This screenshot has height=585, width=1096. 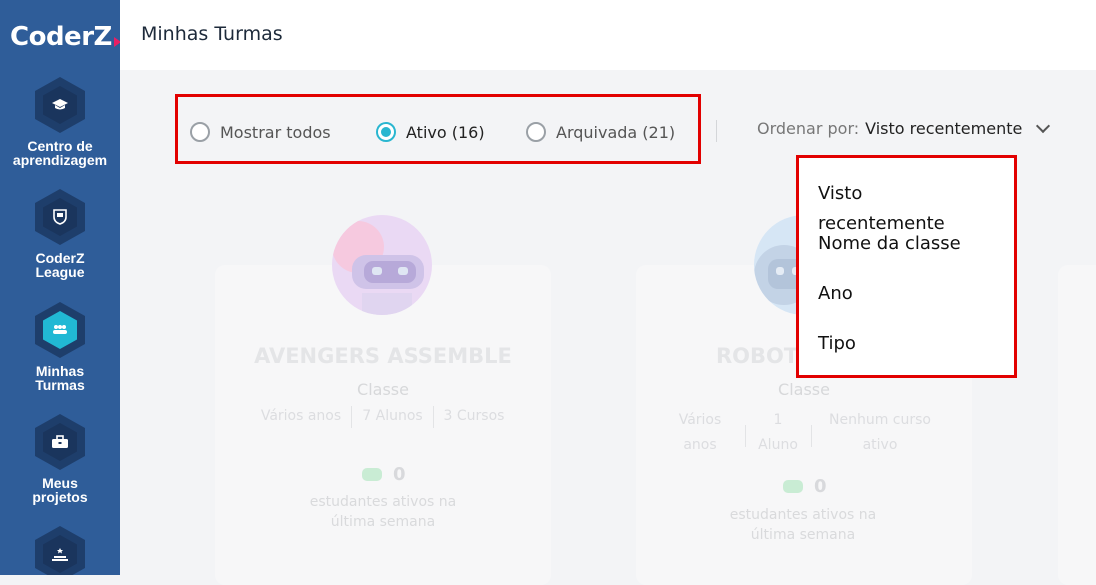 I want to click on radio-checked-icon, so click(x=386, y=132).